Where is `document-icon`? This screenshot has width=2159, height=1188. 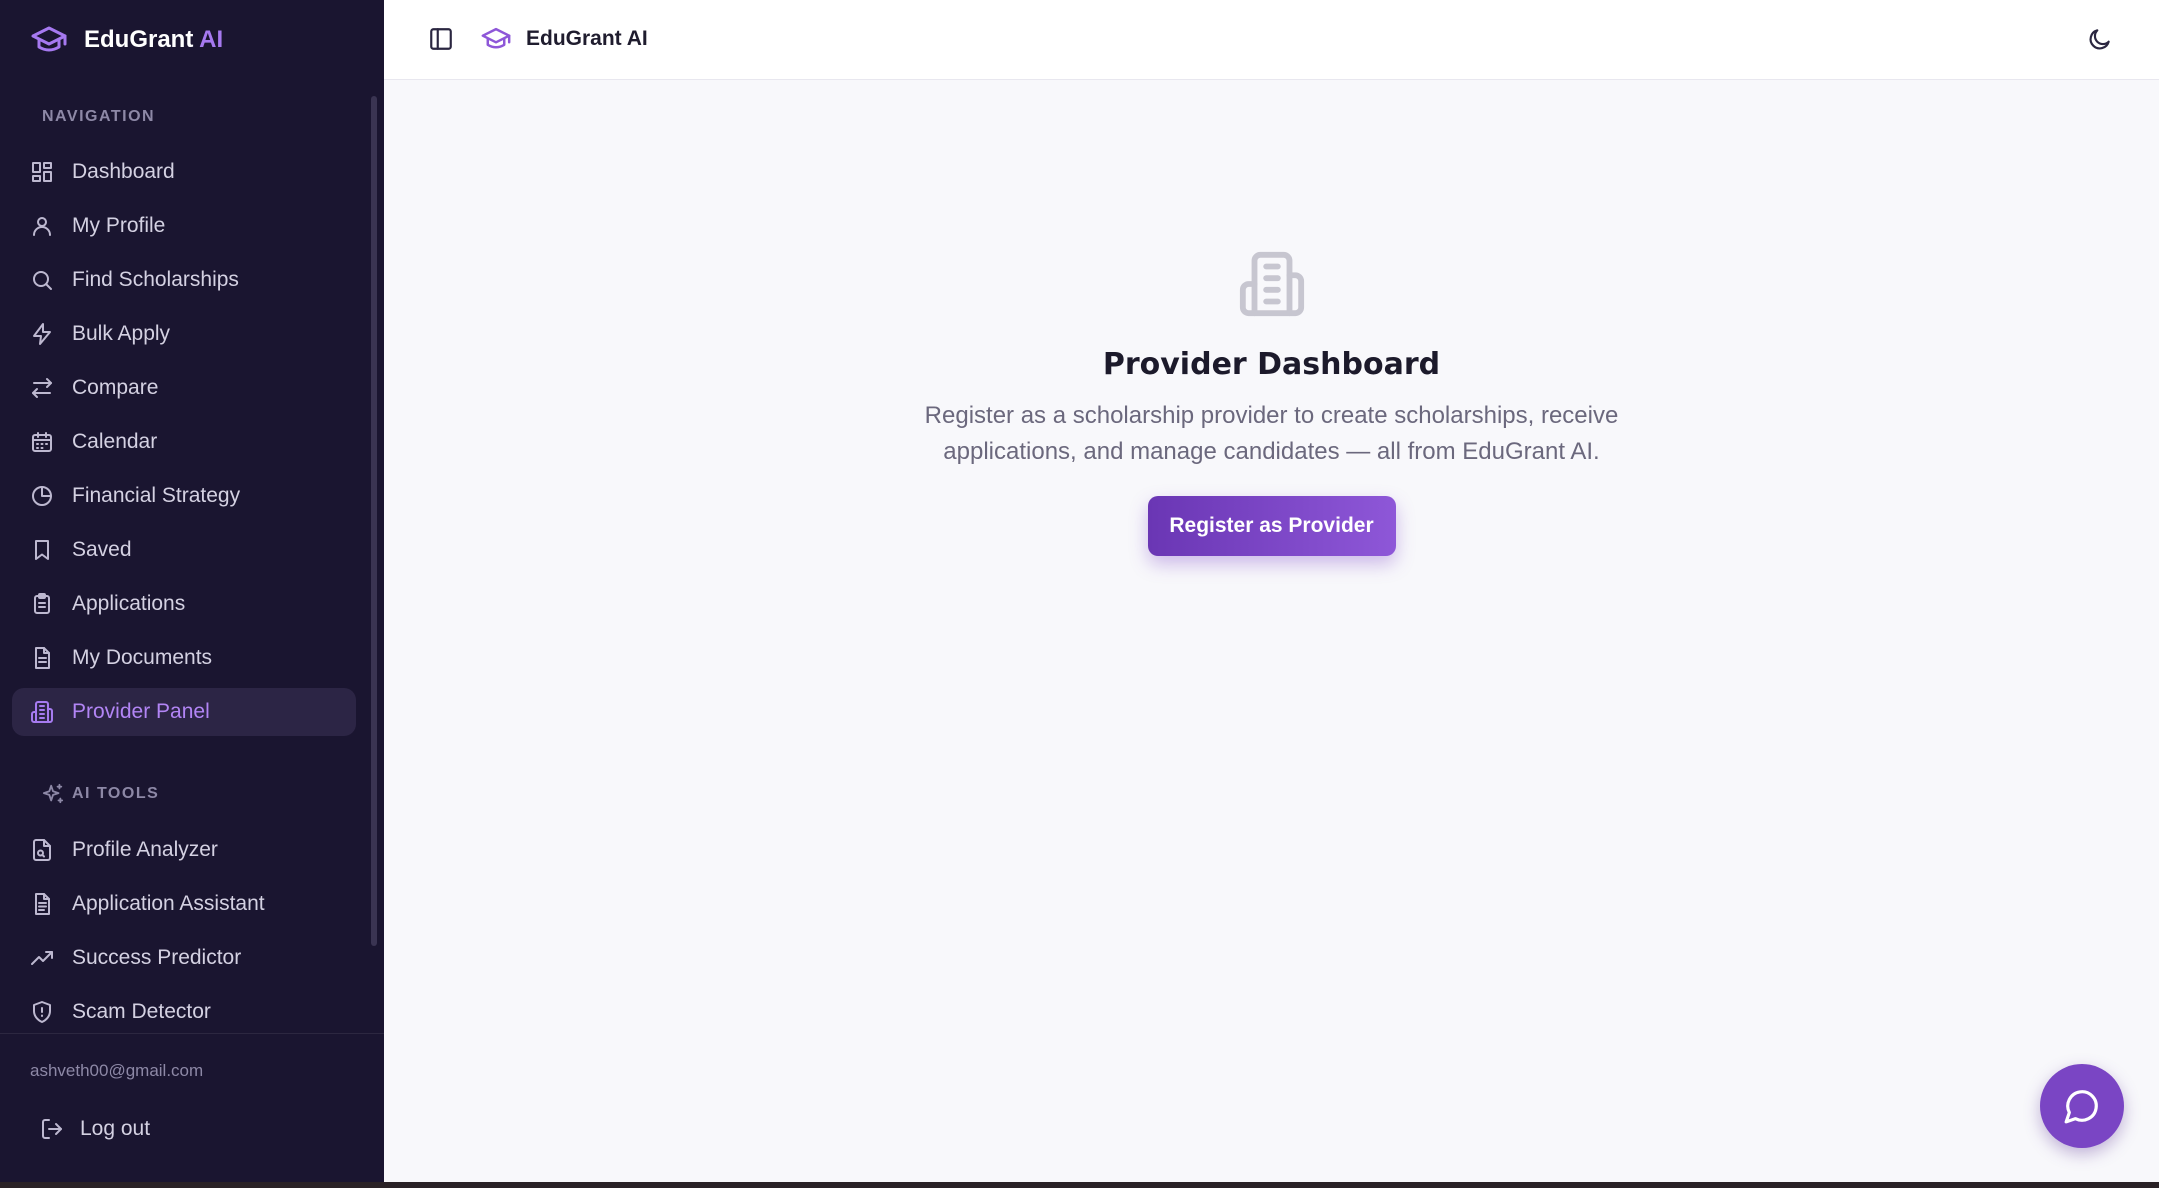 document-icon is located at coordinates (42, 658).